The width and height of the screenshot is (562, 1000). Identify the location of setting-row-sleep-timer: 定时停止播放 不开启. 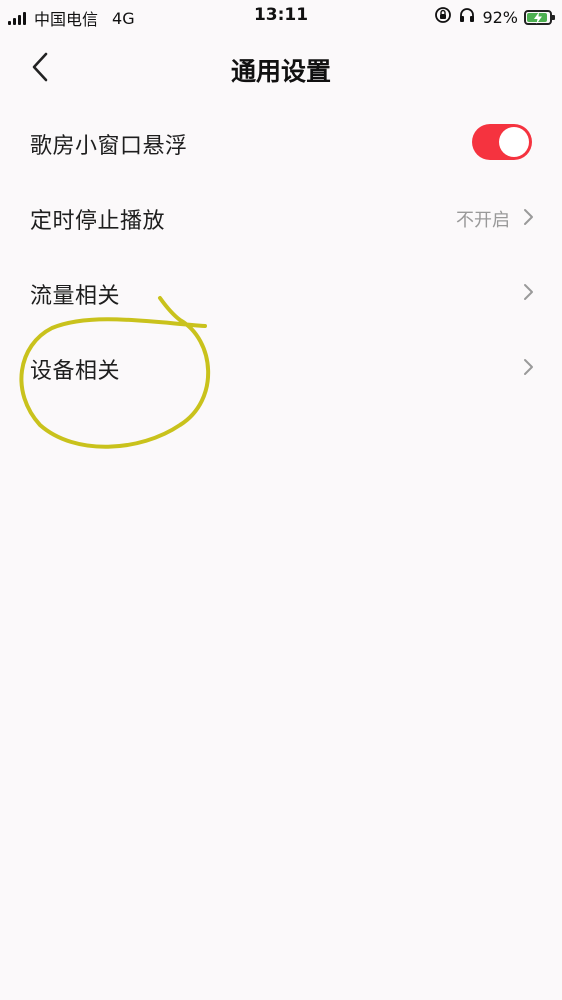
(281, 216).